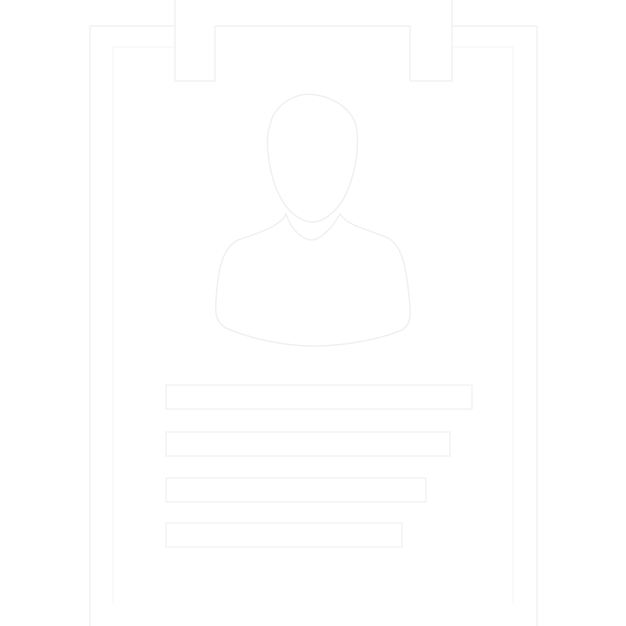 The image size is (626, 626). What do you see at coordinates (313, 279) in the screenshot?
I see `avatar-body` at bounding box center [313, 279].